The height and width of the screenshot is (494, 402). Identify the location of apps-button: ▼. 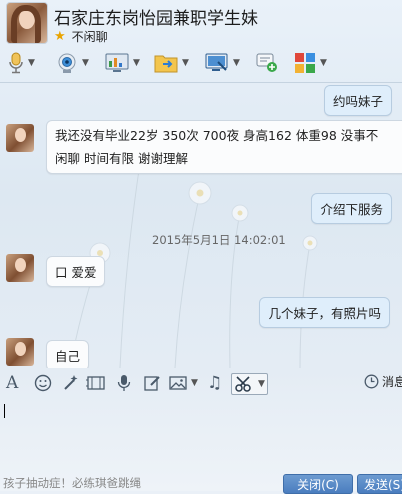
(310, 63).